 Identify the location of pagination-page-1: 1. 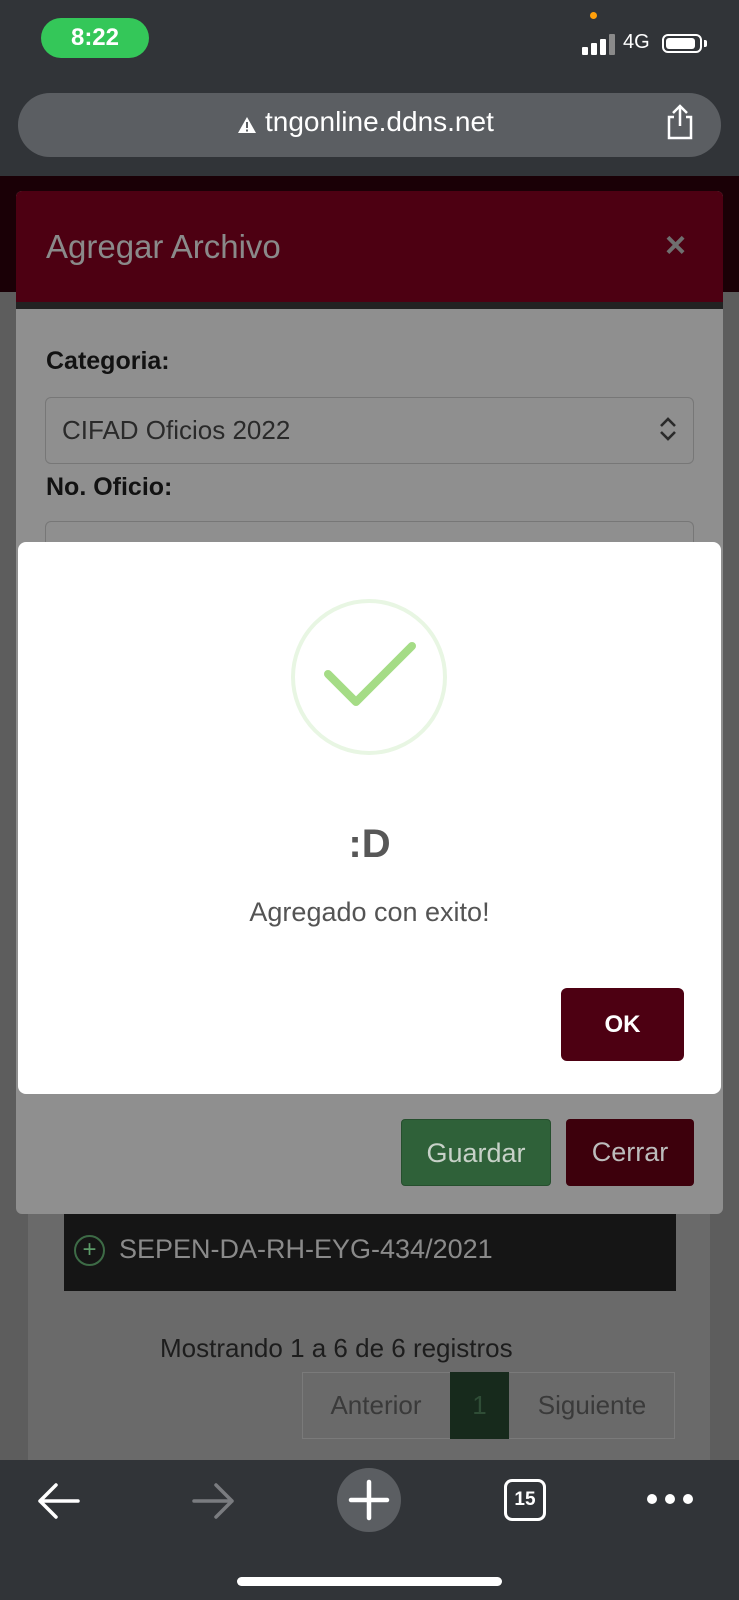
(479, 1405).